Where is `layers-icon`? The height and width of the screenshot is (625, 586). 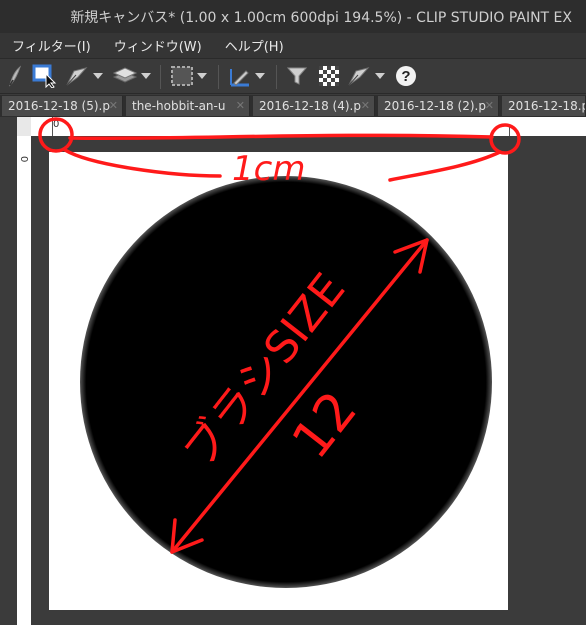 layers-icon is located at coordinates (131, 76).